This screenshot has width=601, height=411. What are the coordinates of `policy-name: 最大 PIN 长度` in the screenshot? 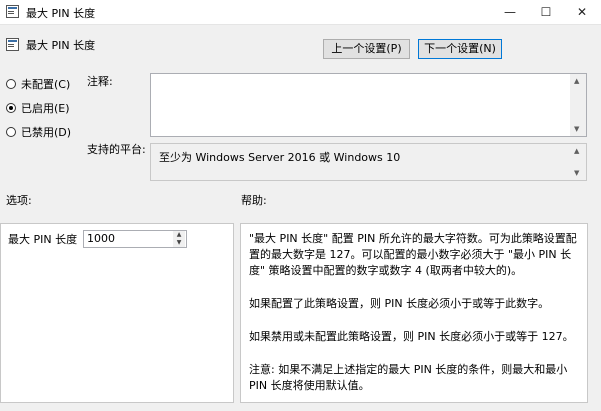 It's located at (61, 45).